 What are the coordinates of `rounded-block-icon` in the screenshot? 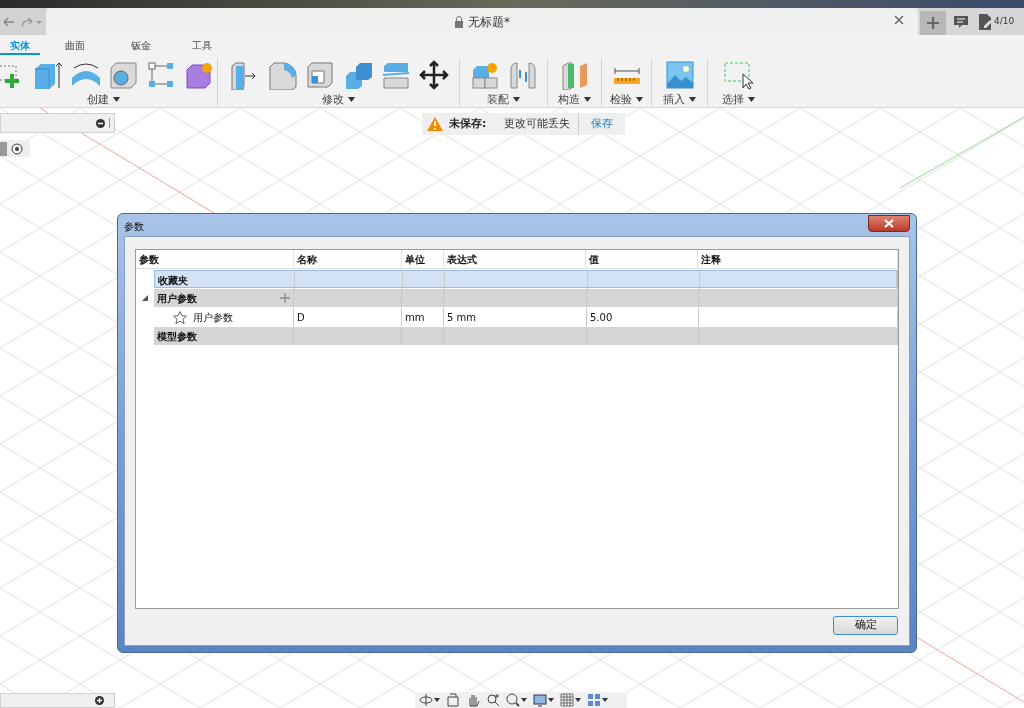 It's located at (281, 74).